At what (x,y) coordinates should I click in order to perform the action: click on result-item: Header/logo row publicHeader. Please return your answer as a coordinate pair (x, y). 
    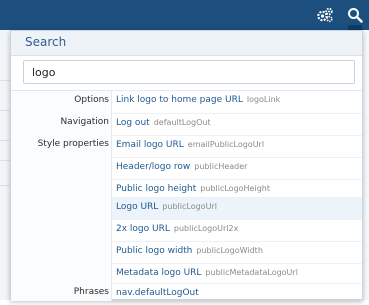
    Looking at the image, I should click on (237, 168).